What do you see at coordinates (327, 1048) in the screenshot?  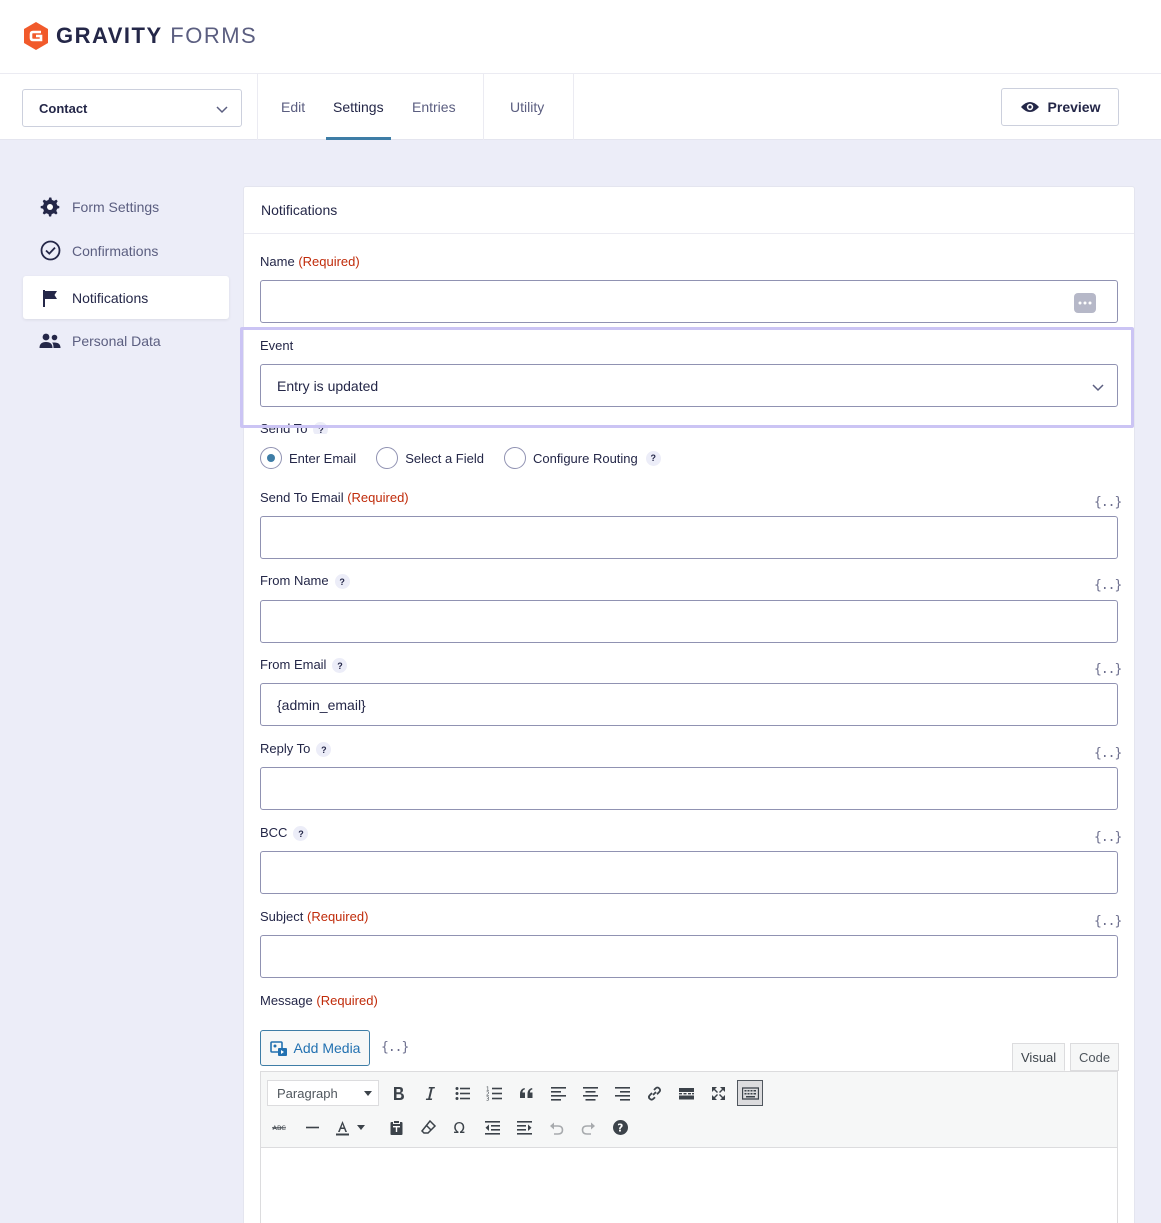 I see `add-media-label: Add Media` at bounding box center [327, 1048].